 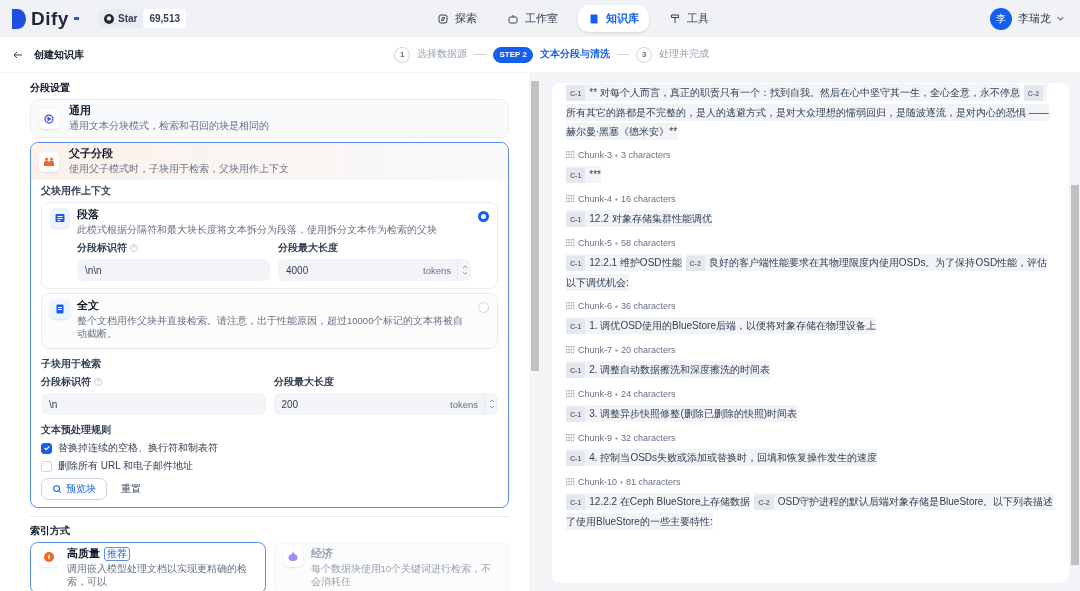 What do you see at coordinates (76, 430) in the screenshot?
I see `subsection-title: 文本预处理规则` at bounding box center [76, 430].